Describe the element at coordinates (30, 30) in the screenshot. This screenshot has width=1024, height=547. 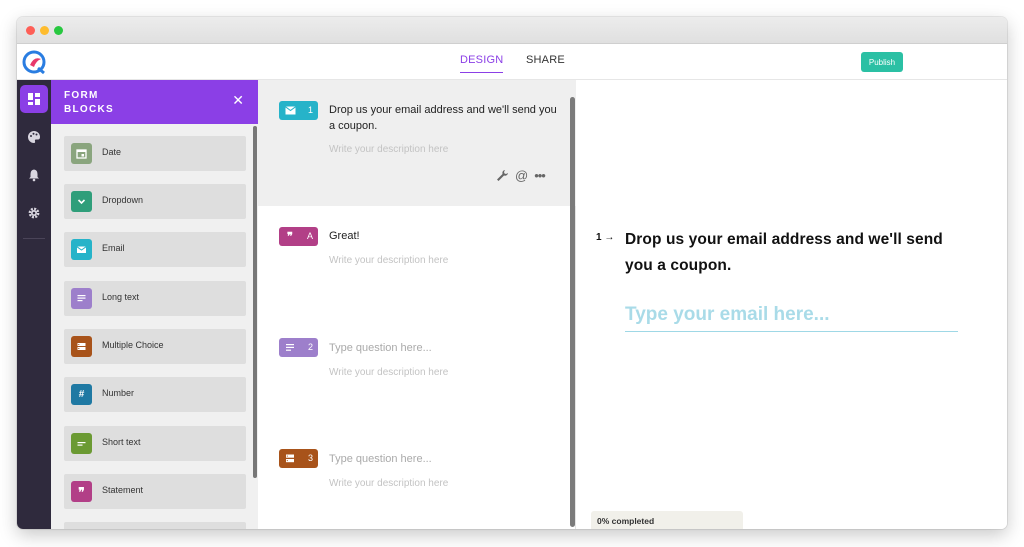
I see `close-window-button` at that location.